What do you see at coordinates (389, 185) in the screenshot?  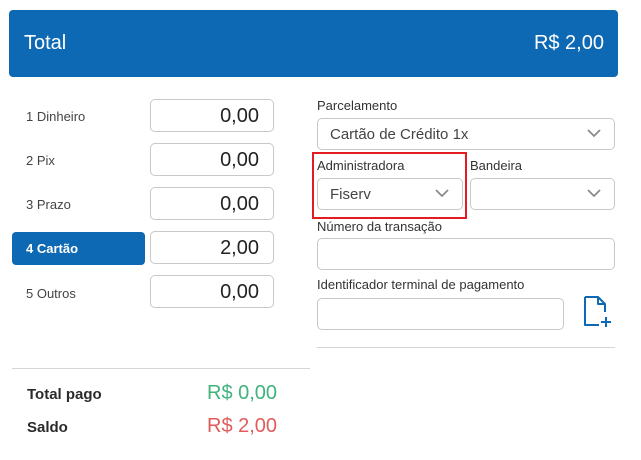 I see `administradora-highlight` at bounding box center [389, 185].